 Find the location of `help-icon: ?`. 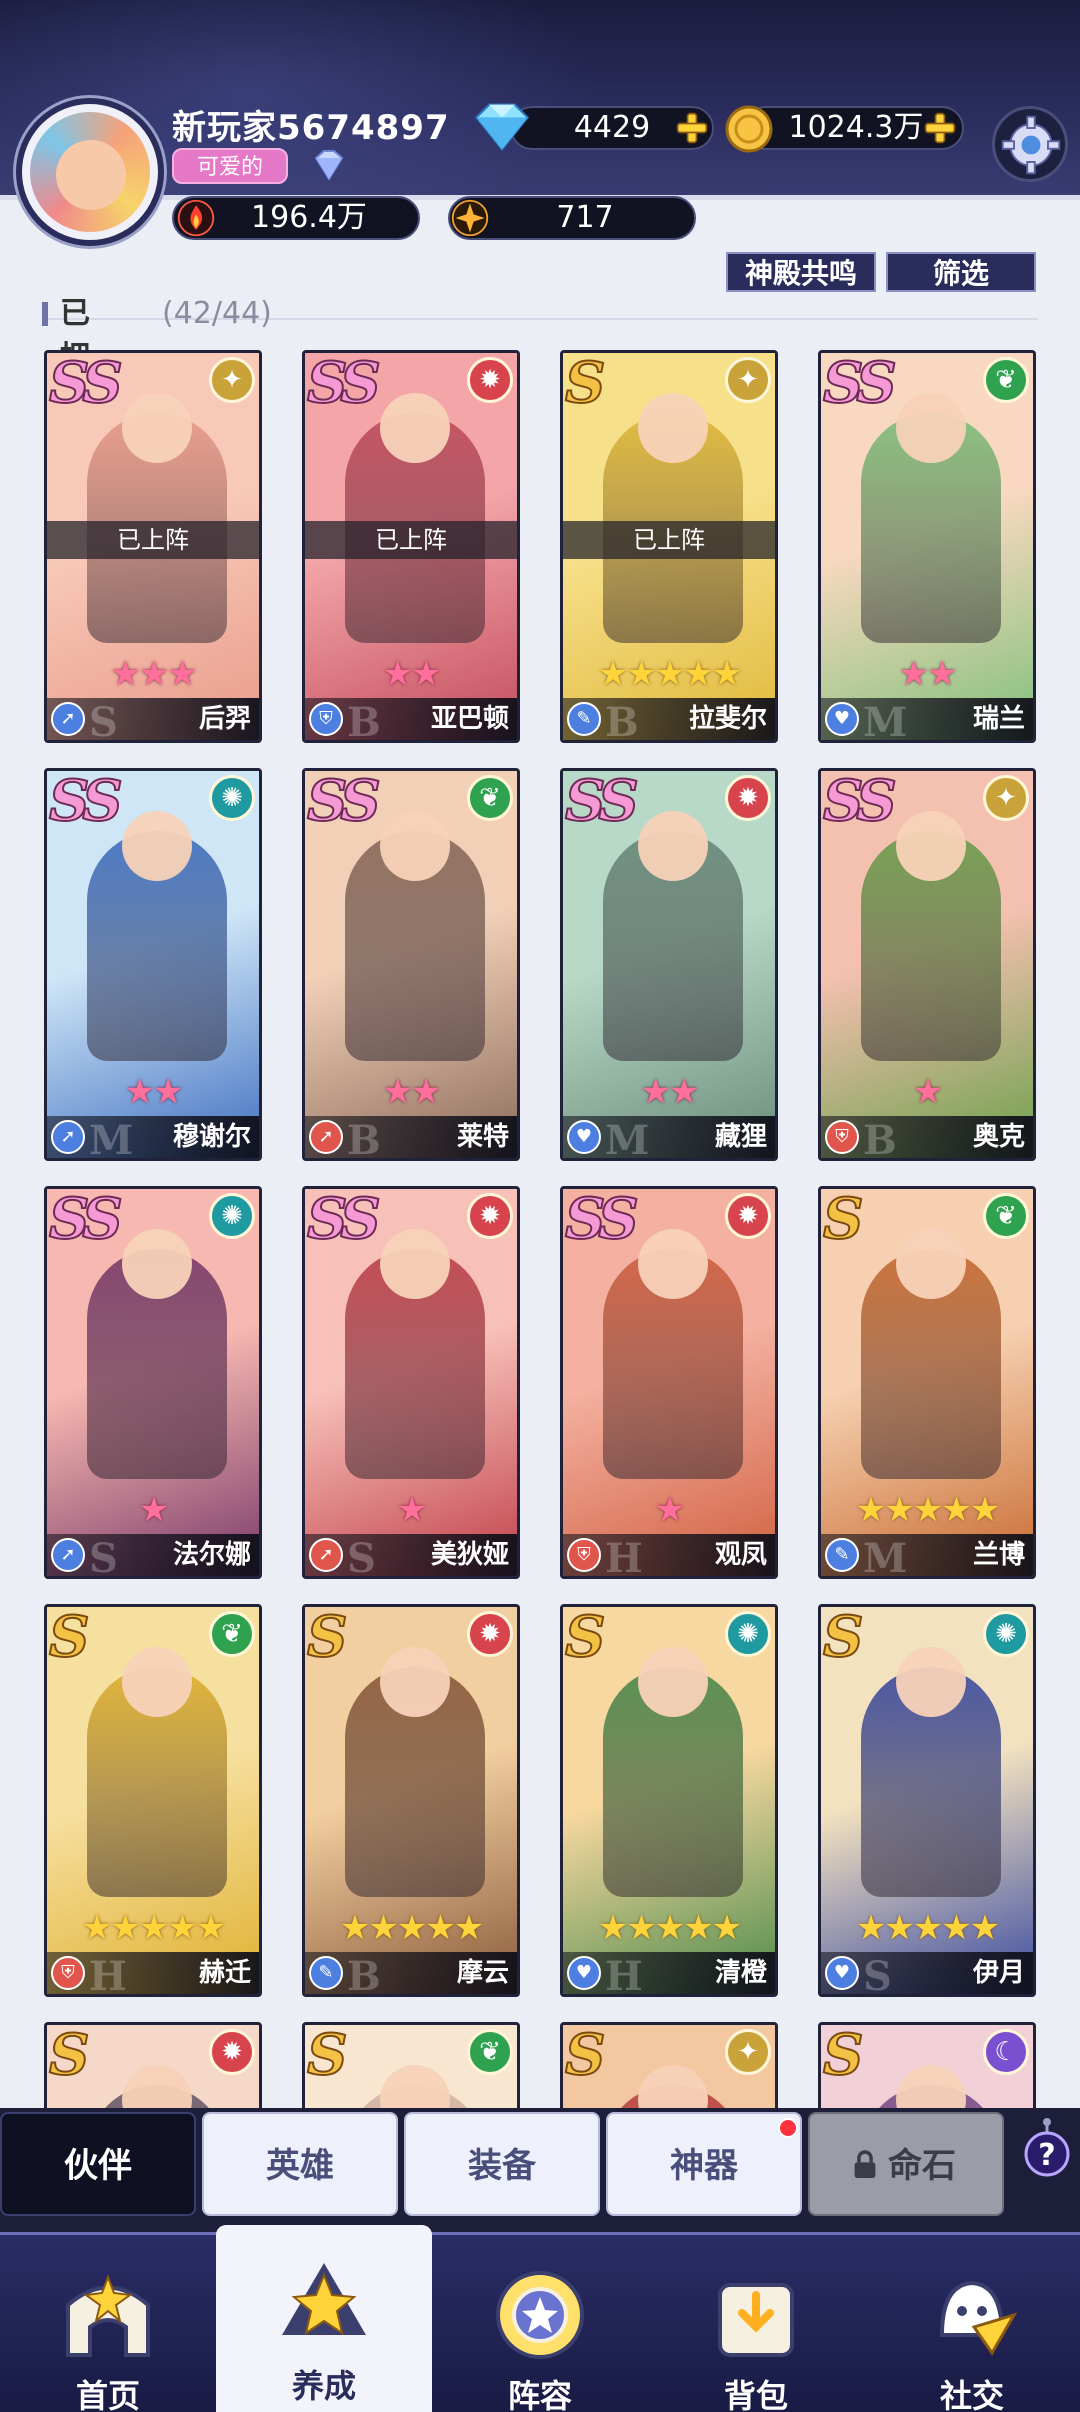

help-icon: ? is located at coordinates (1047, 2148).